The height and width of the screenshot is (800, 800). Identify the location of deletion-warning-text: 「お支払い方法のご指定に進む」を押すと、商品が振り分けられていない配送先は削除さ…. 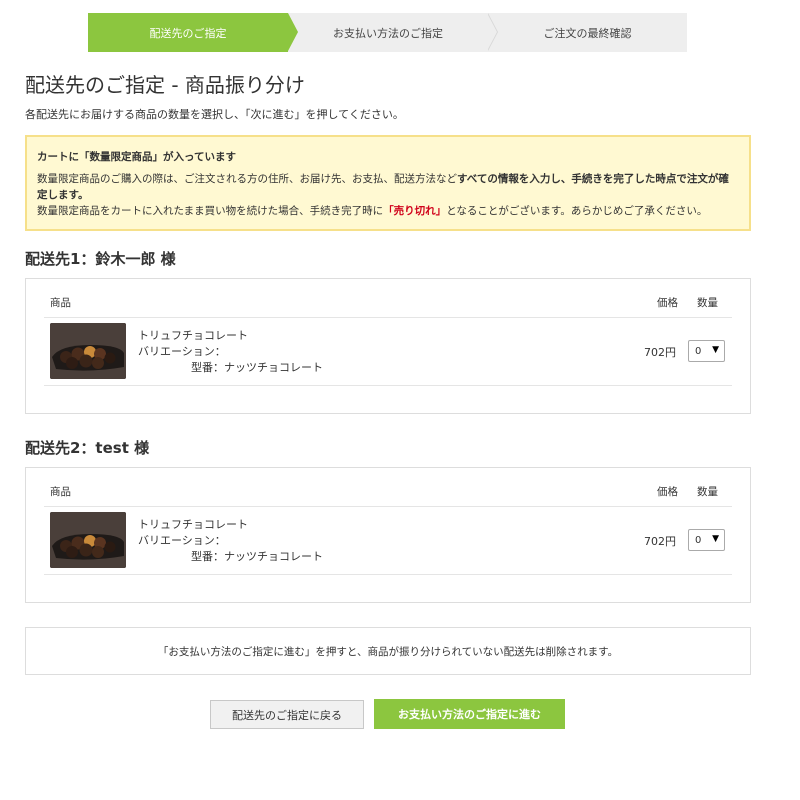
(388, 651).